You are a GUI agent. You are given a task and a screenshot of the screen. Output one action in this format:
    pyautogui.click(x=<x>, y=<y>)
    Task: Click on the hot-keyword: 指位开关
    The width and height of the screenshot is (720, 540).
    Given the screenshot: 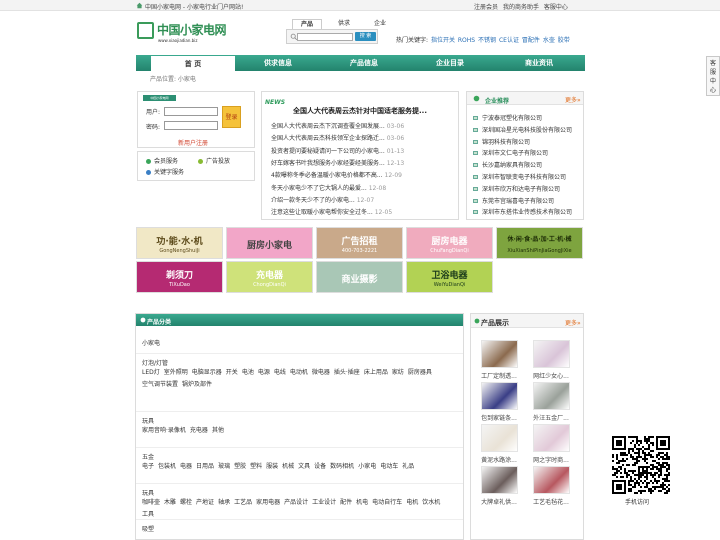 What is the action you would take?
    pyautogui.click(x=443, y=40)
    